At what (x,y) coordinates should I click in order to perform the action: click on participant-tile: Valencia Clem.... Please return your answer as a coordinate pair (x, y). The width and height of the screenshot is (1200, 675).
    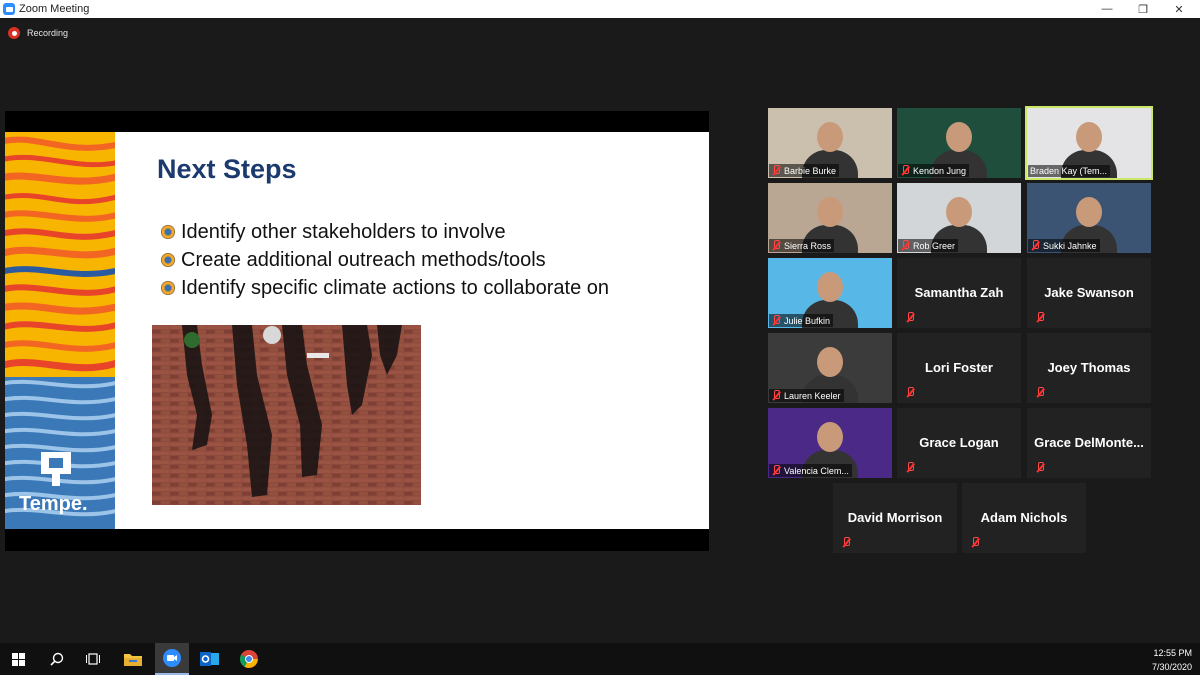
    Looking at the image, I should click on (830, 443).